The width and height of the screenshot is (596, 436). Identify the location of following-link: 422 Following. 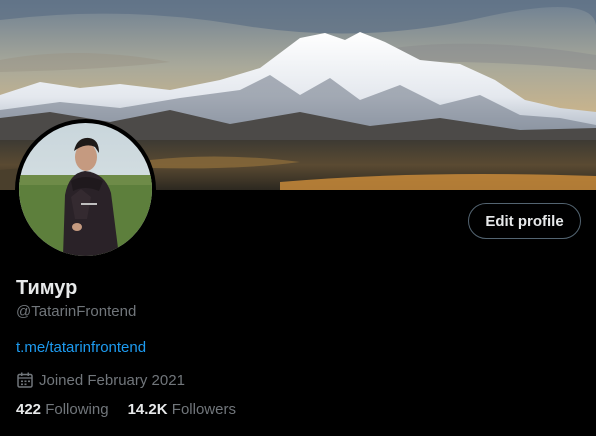
(62, 410).